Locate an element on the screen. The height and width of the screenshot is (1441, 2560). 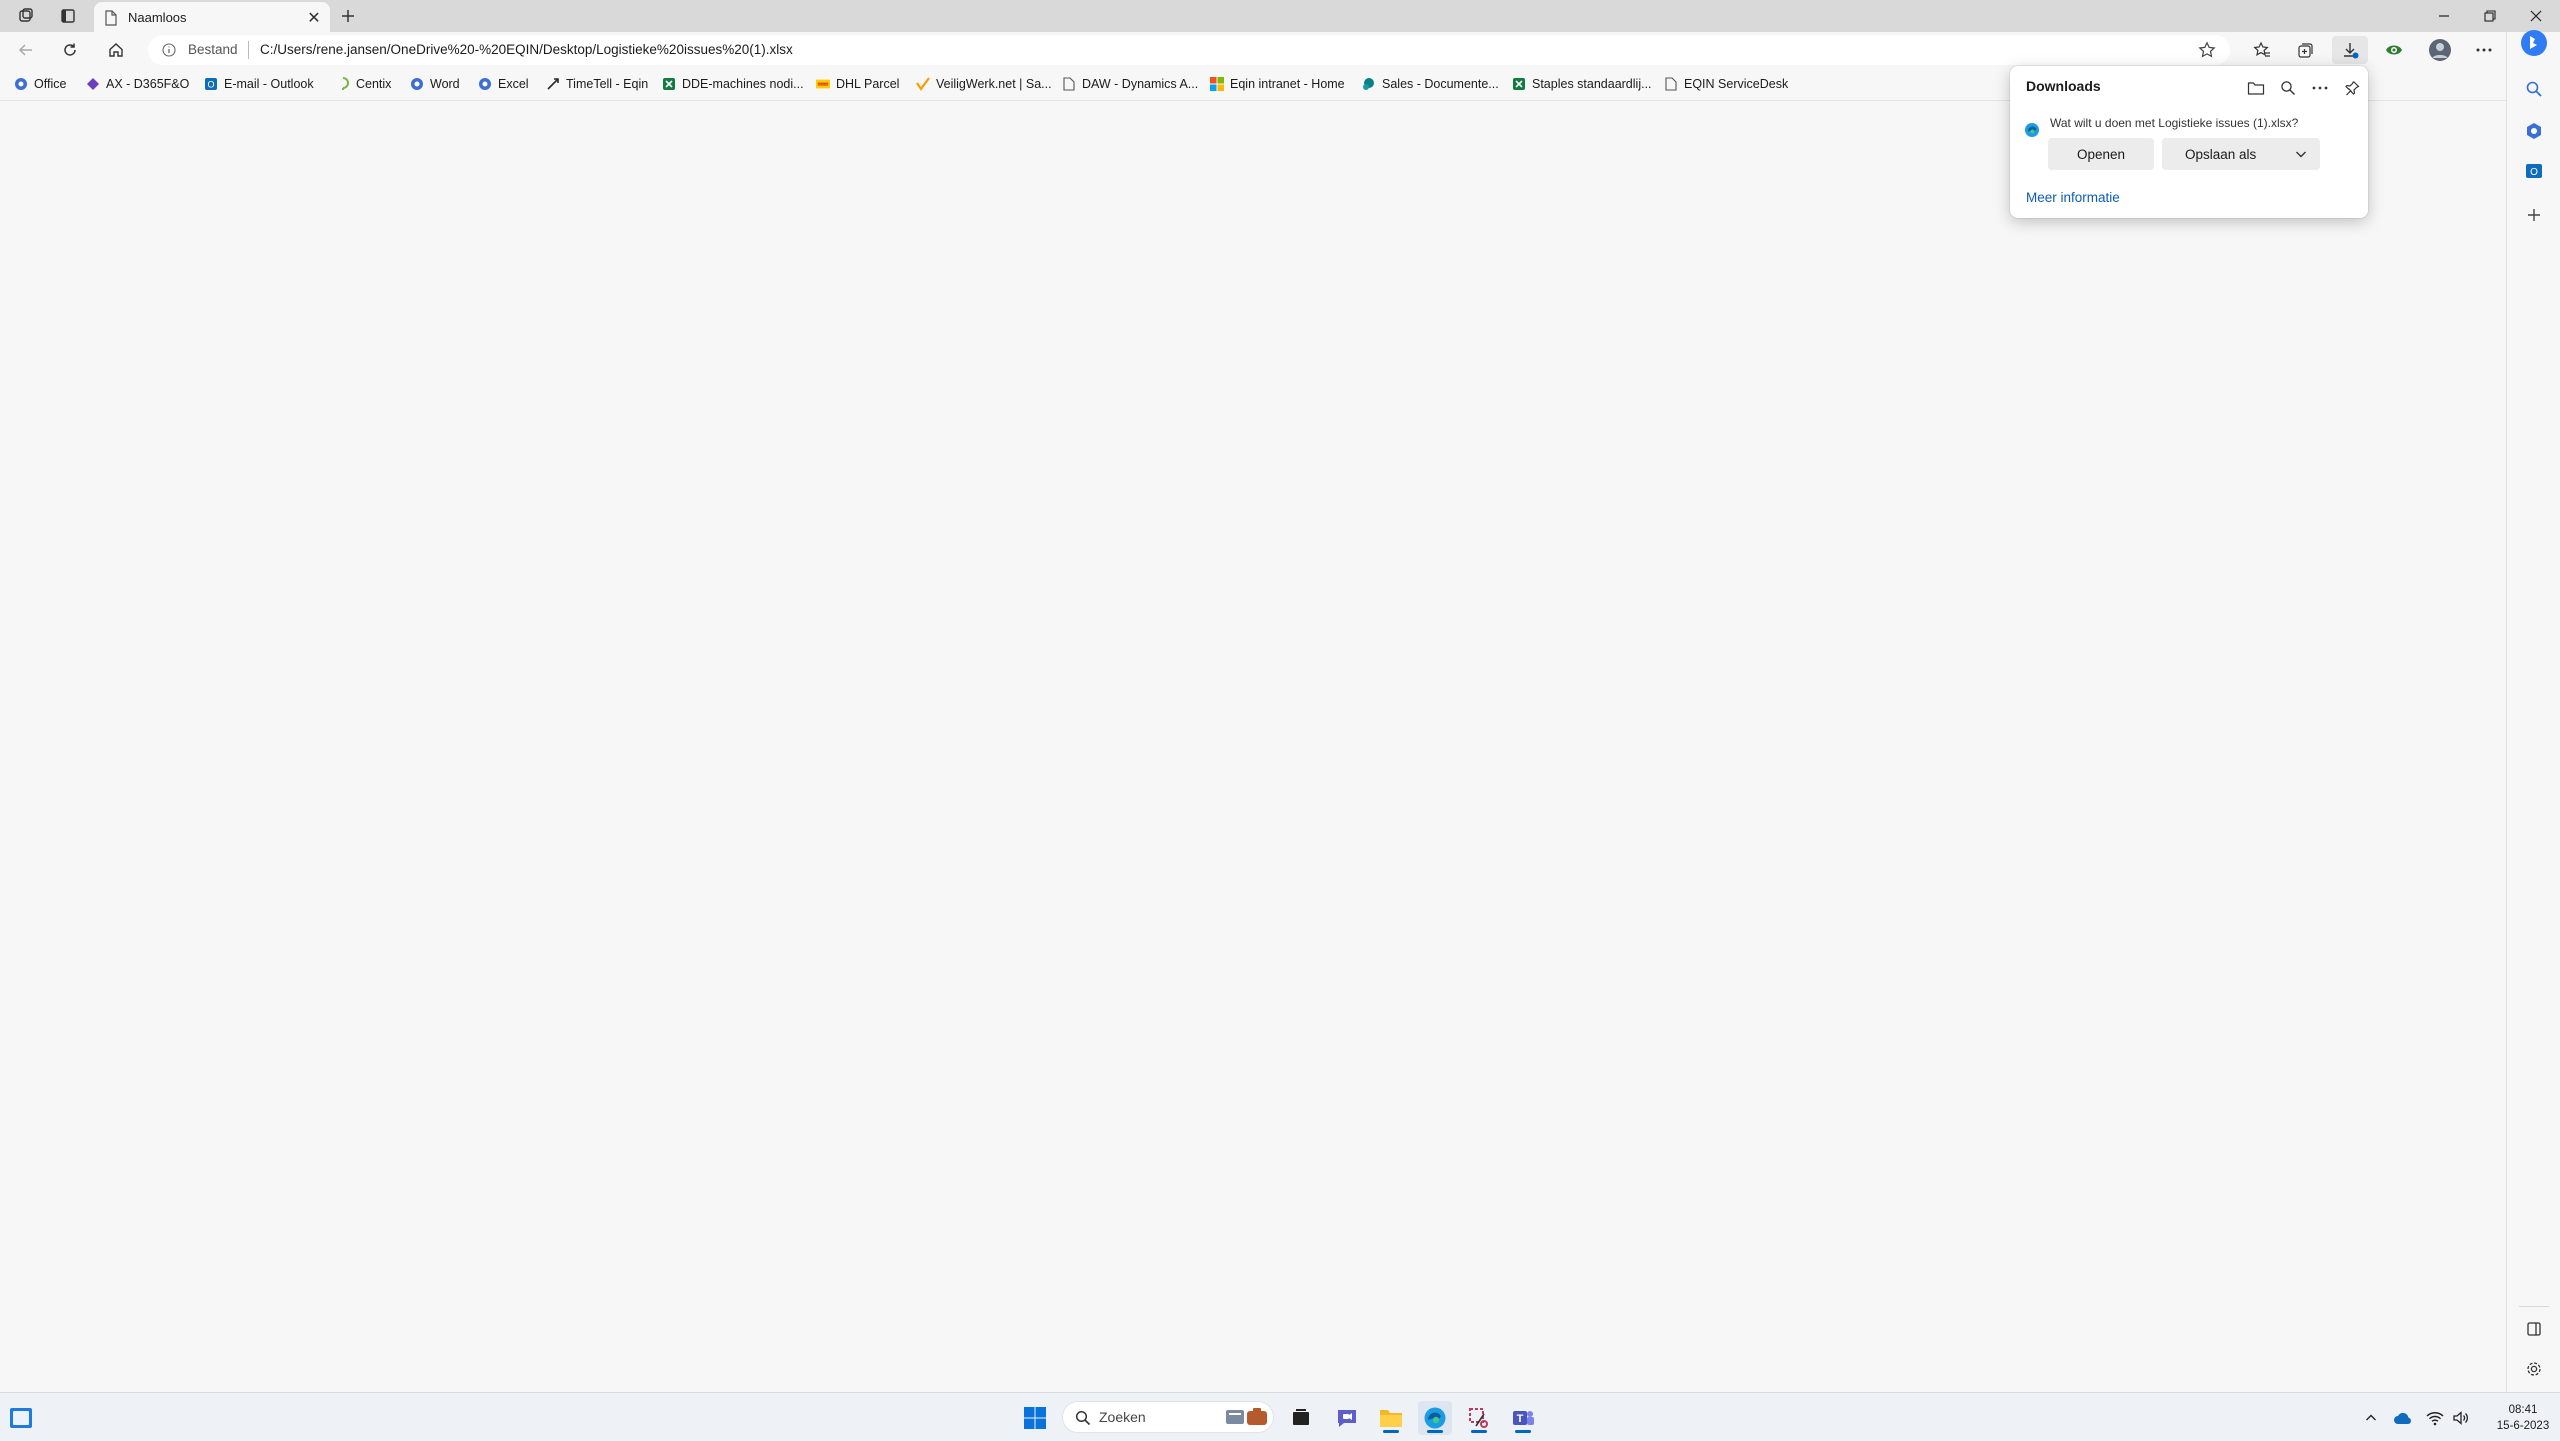
favorites-button is located at coordinates (2262, 50).